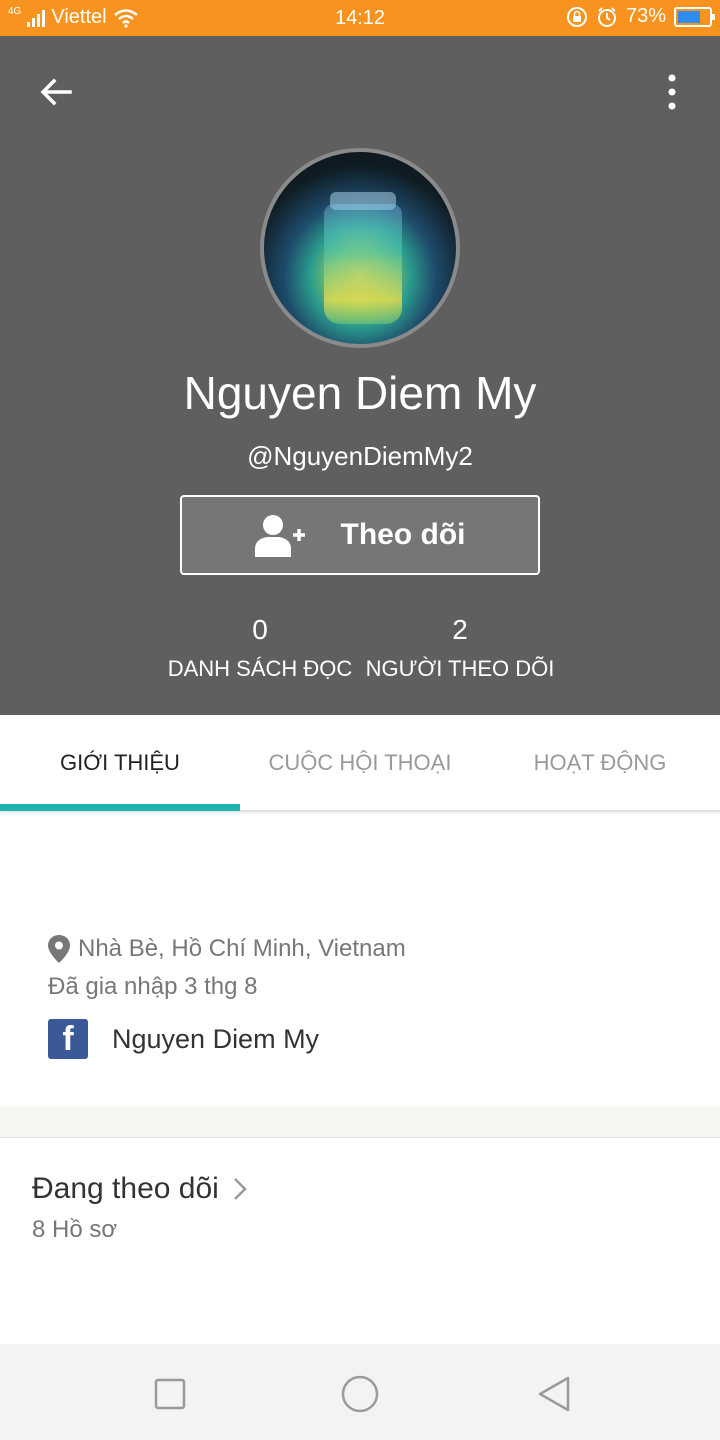 The width and height of the screenshot is (720, 1440). I want to click on stat-reading-lists-value: 0, so click(260, 629).